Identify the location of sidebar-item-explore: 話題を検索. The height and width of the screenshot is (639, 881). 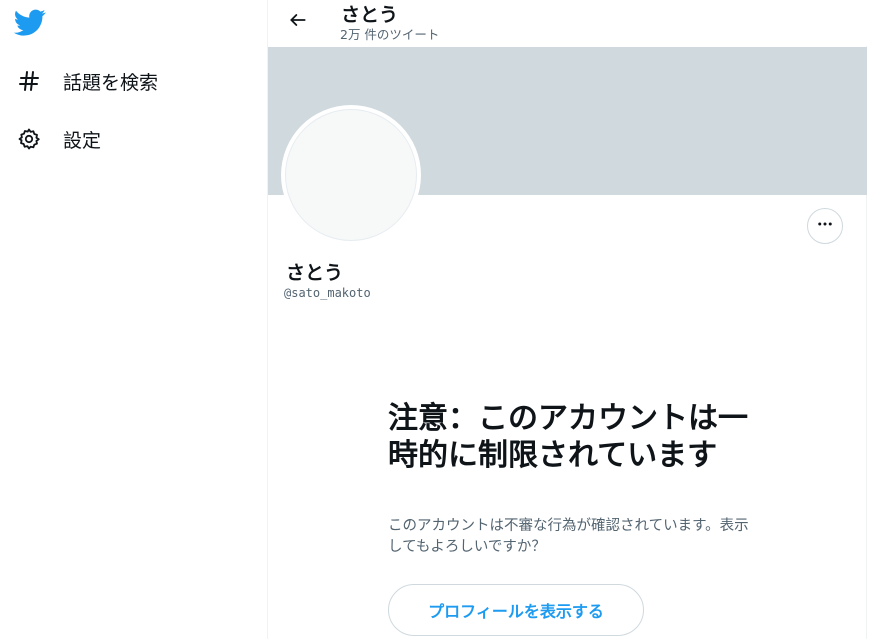
(87, 81).